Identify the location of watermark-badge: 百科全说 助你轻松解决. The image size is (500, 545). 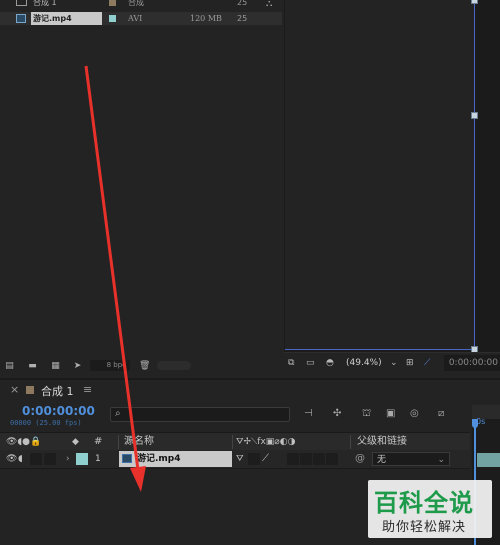
(430, 509).